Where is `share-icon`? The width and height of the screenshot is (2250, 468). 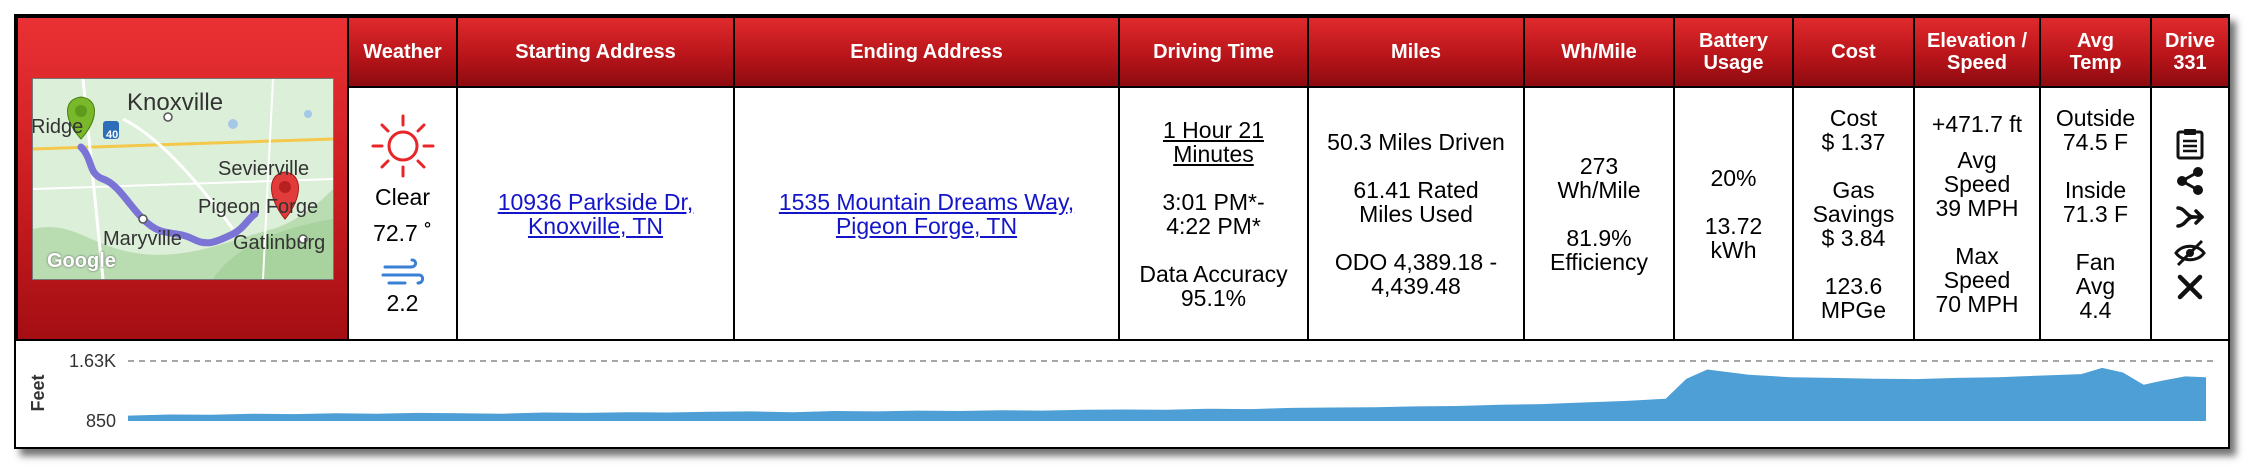
share-icon is located at coordinates (2190, 181).